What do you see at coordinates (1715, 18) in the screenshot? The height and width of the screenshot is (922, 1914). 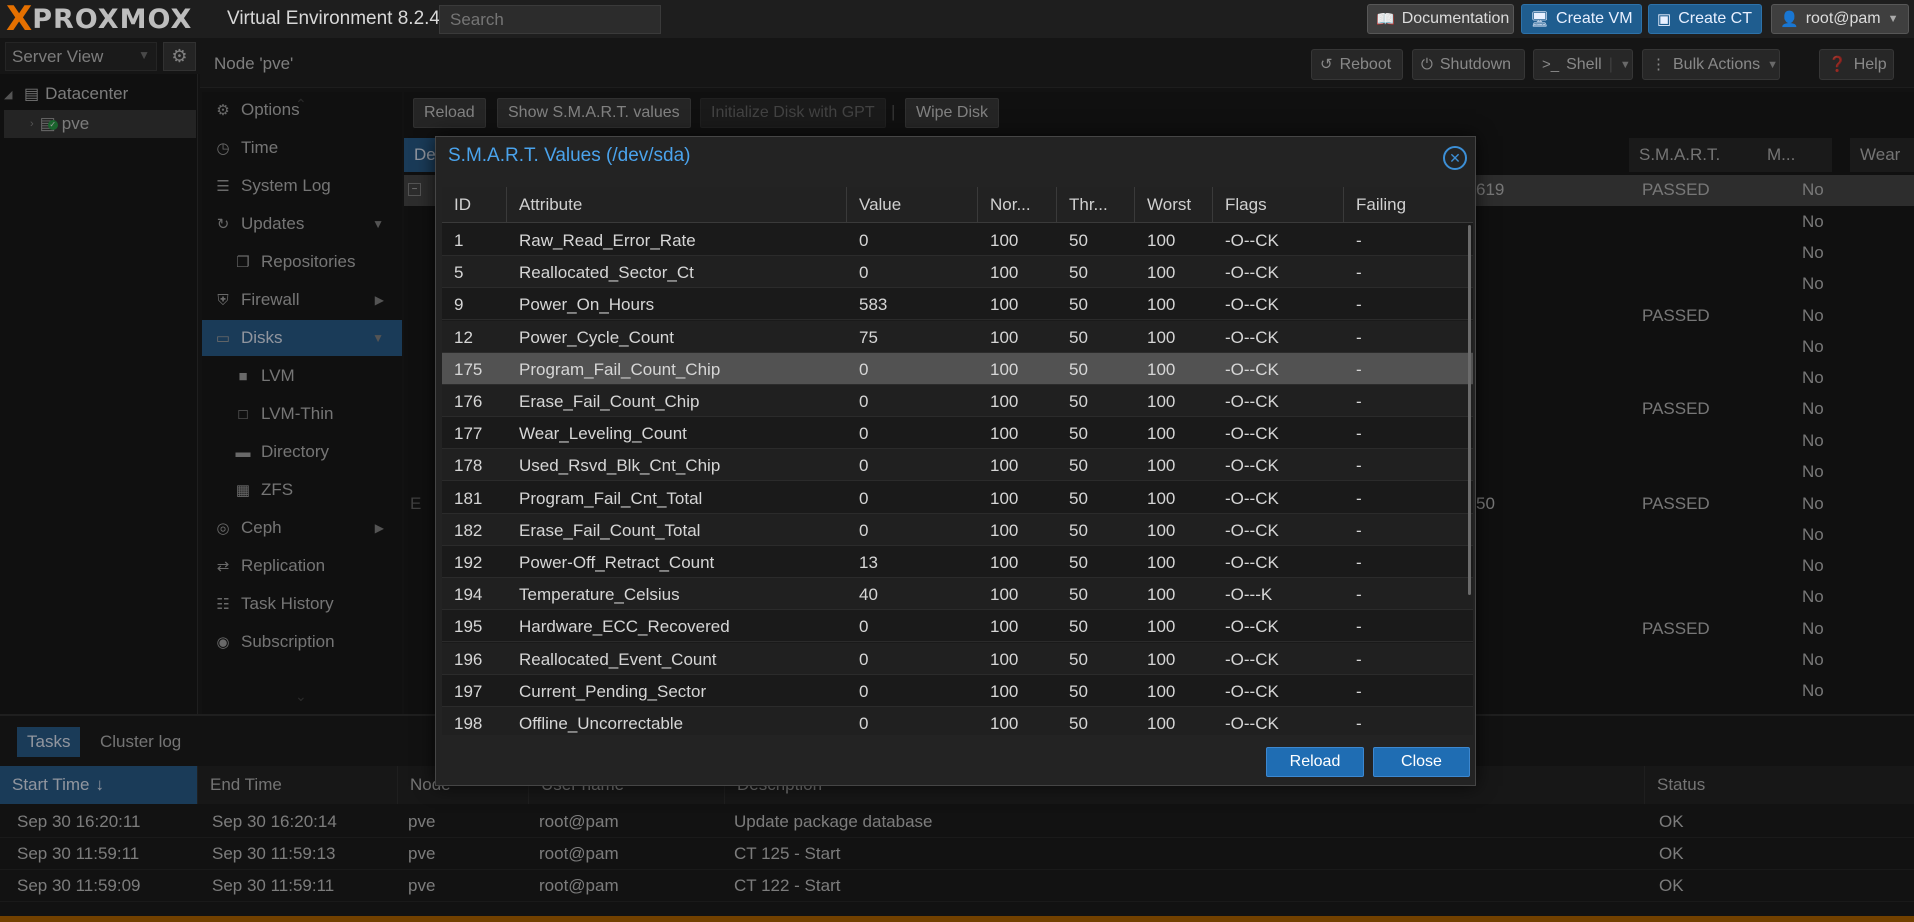 I see `create-ct-label: Create CT` at bounding box center [1715, 18].